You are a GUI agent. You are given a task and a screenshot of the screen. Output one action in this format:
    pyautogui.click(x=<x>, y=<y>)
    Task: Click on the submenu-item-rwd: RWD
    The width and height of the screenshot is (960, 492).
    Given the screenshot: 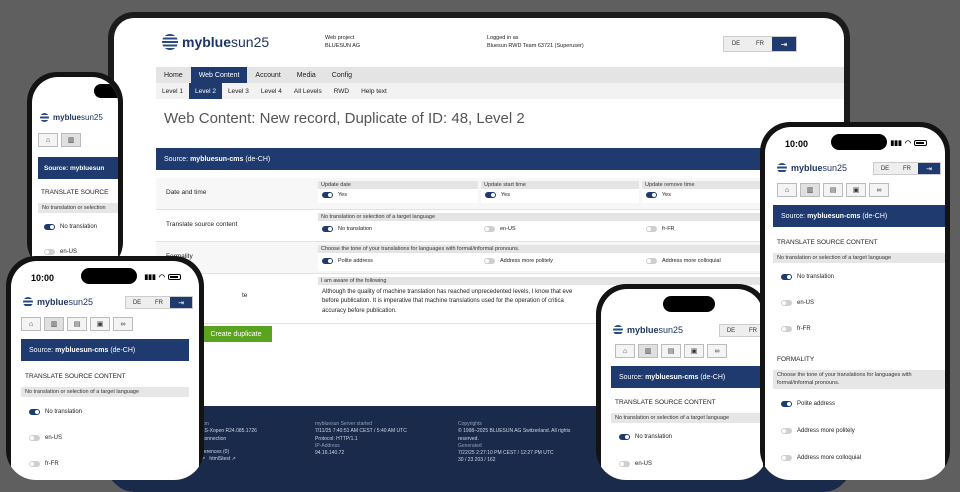 What is the action you would take?
    pyautogui.click(x=341, y=91)
    